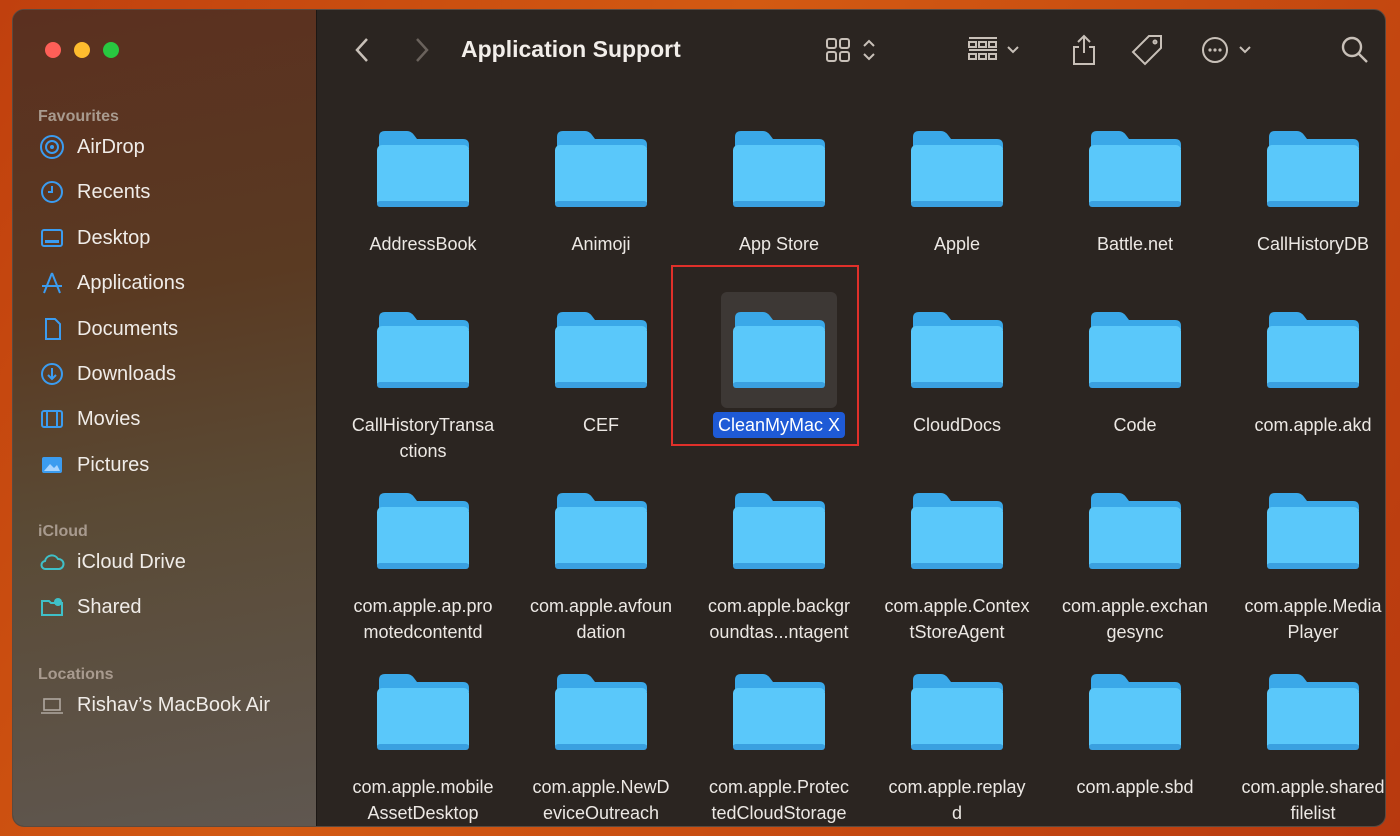 This screenshot has width=1400, height=836. Describe the element at coordinates (1230, 50) in the screenshot. I see `more-icon` at that location.